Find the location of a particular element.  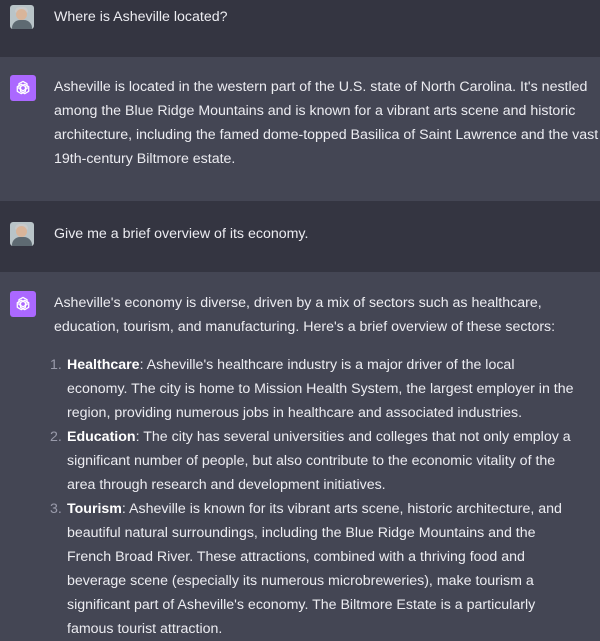

sector-title: Education is located at coordinates (101, 437).